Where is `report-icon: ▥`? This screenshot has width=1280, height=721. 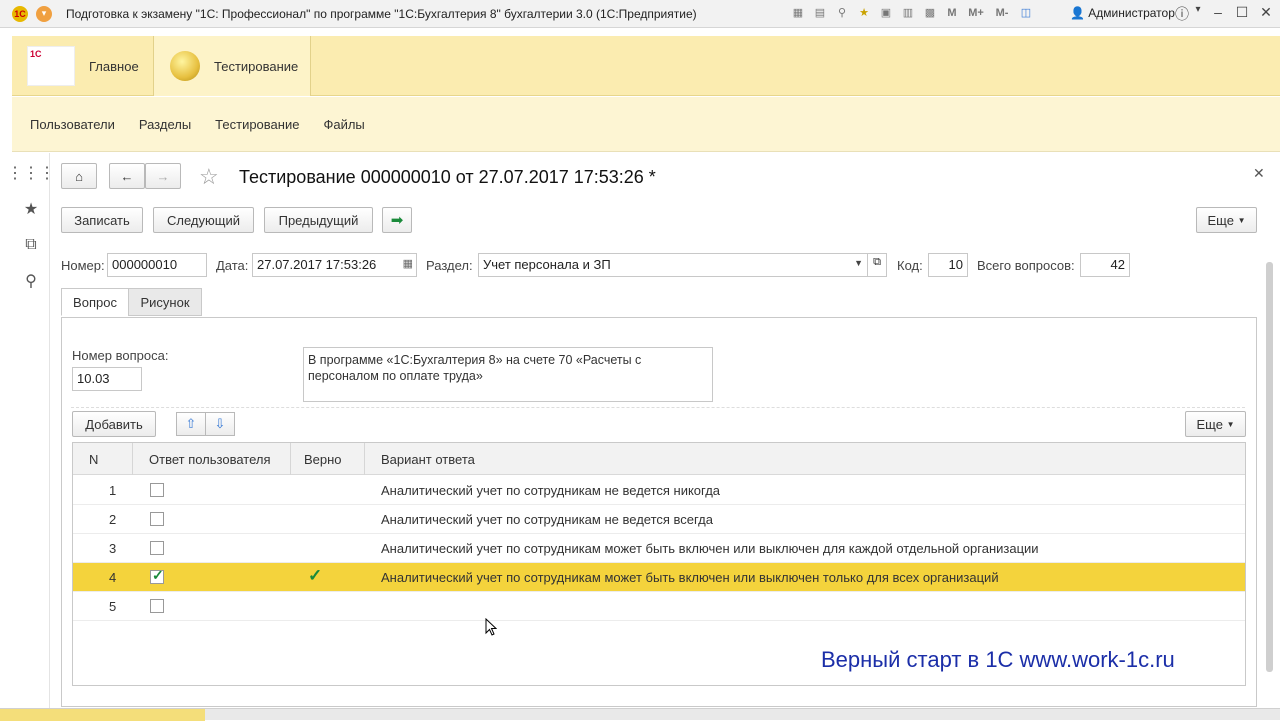
report-icon: ▥ is located at coordinates (908, 13).